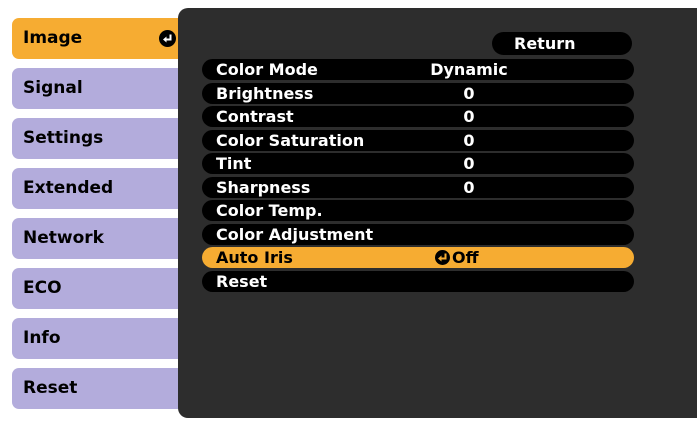  What do you see at coordinates (418, 116) in the screenshot?
I see `row-contrast: Contrast 0` at bounding box center [418, 116].